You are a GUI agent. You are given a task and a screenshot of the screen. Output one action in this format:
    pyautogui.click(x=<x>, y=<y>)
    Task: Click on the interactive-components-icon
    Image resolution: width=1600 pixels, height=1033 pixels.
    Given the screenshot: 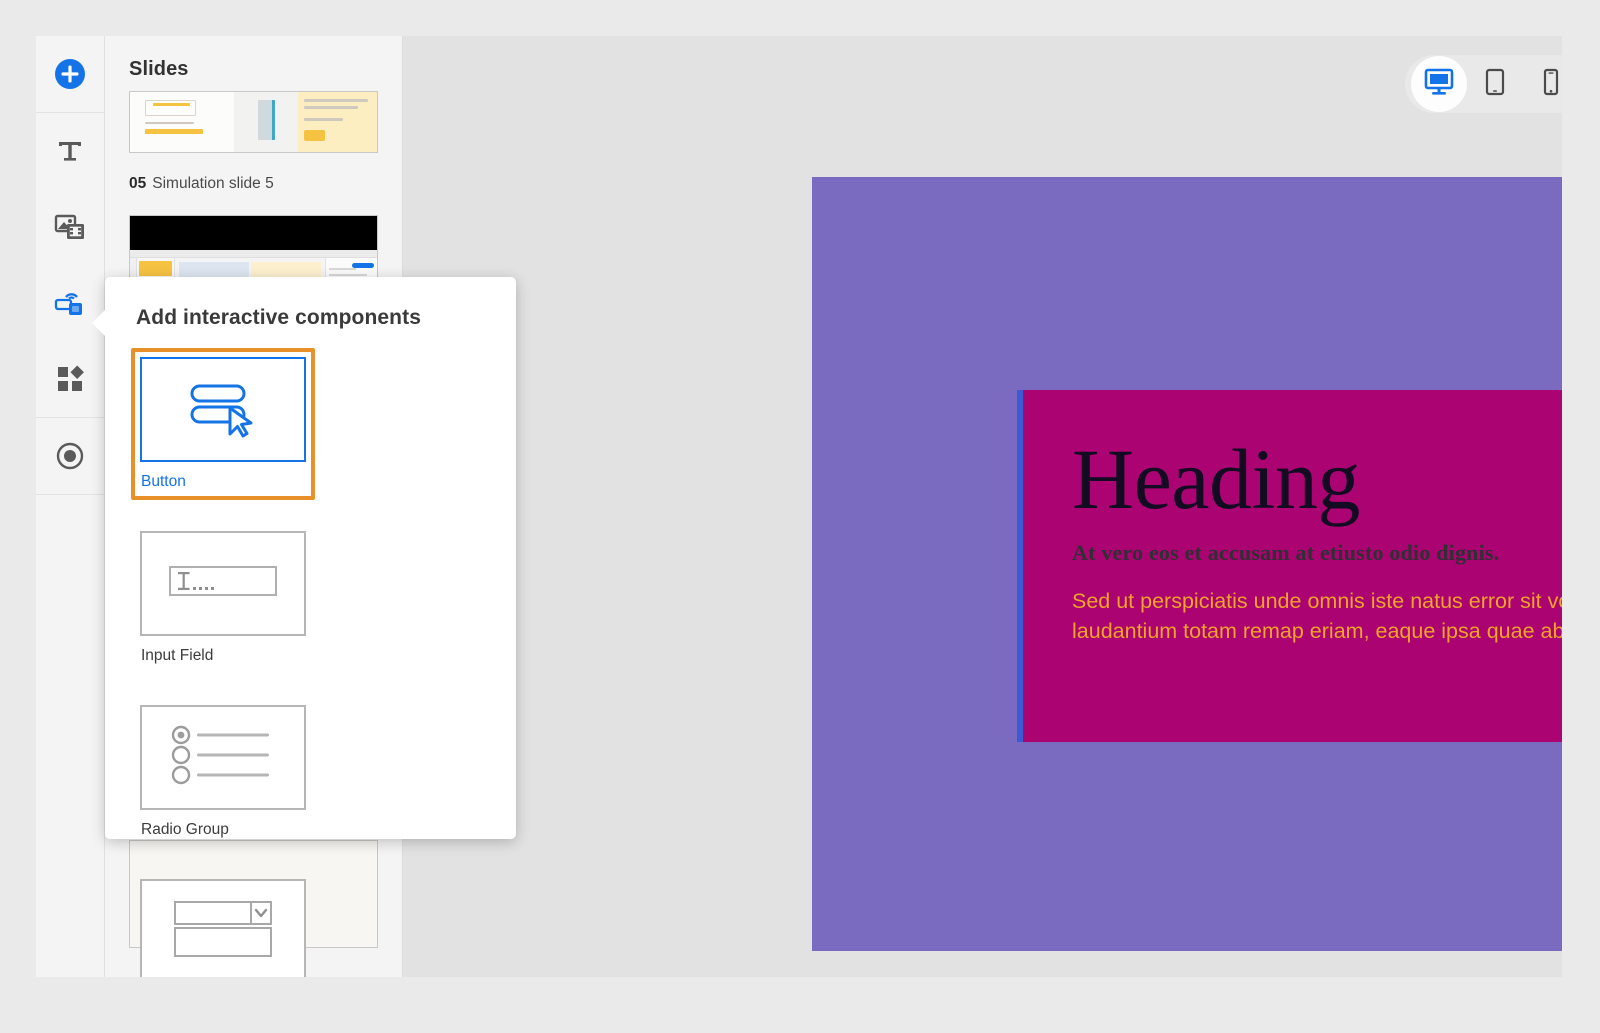 What is the action you would take?
    pyautogui.click(x=70, y=303)
    